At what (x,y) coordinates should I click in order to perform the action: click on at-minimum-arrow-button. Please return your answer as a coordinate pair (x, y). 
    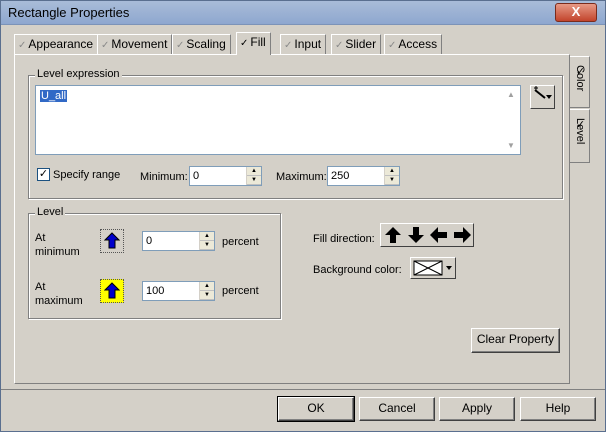
    Looking at the image, I should click on (112, 241).